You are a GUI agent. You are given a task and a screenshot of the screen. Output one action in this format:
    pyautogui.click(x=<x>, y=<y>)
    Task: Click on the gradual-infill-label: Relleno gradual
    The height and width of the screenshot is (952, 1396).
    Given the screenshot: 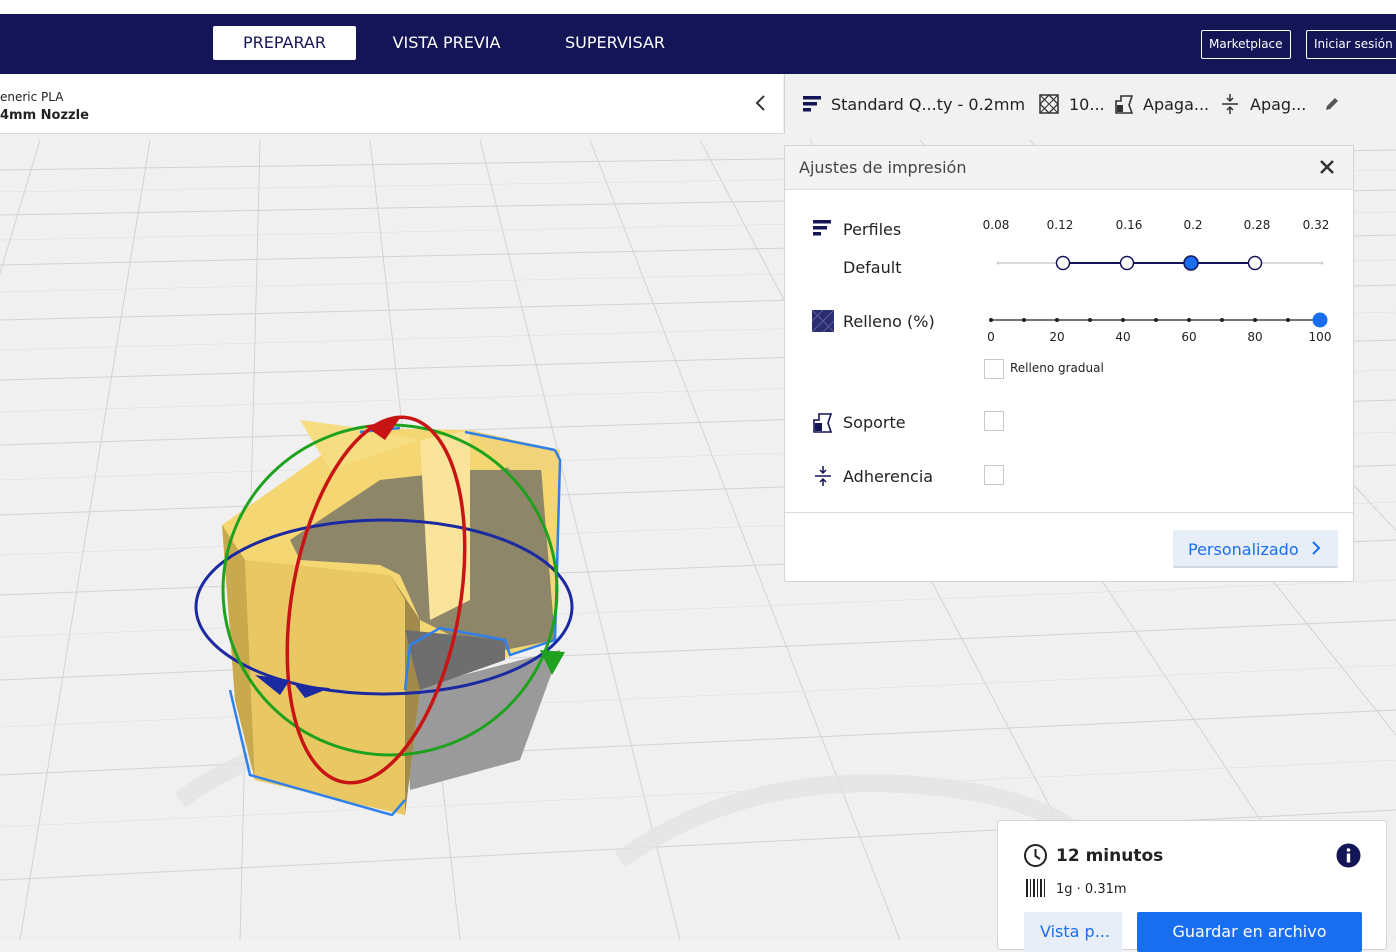 What is the action you would take?
    pyautogui.click(x=1057, y=368)
    